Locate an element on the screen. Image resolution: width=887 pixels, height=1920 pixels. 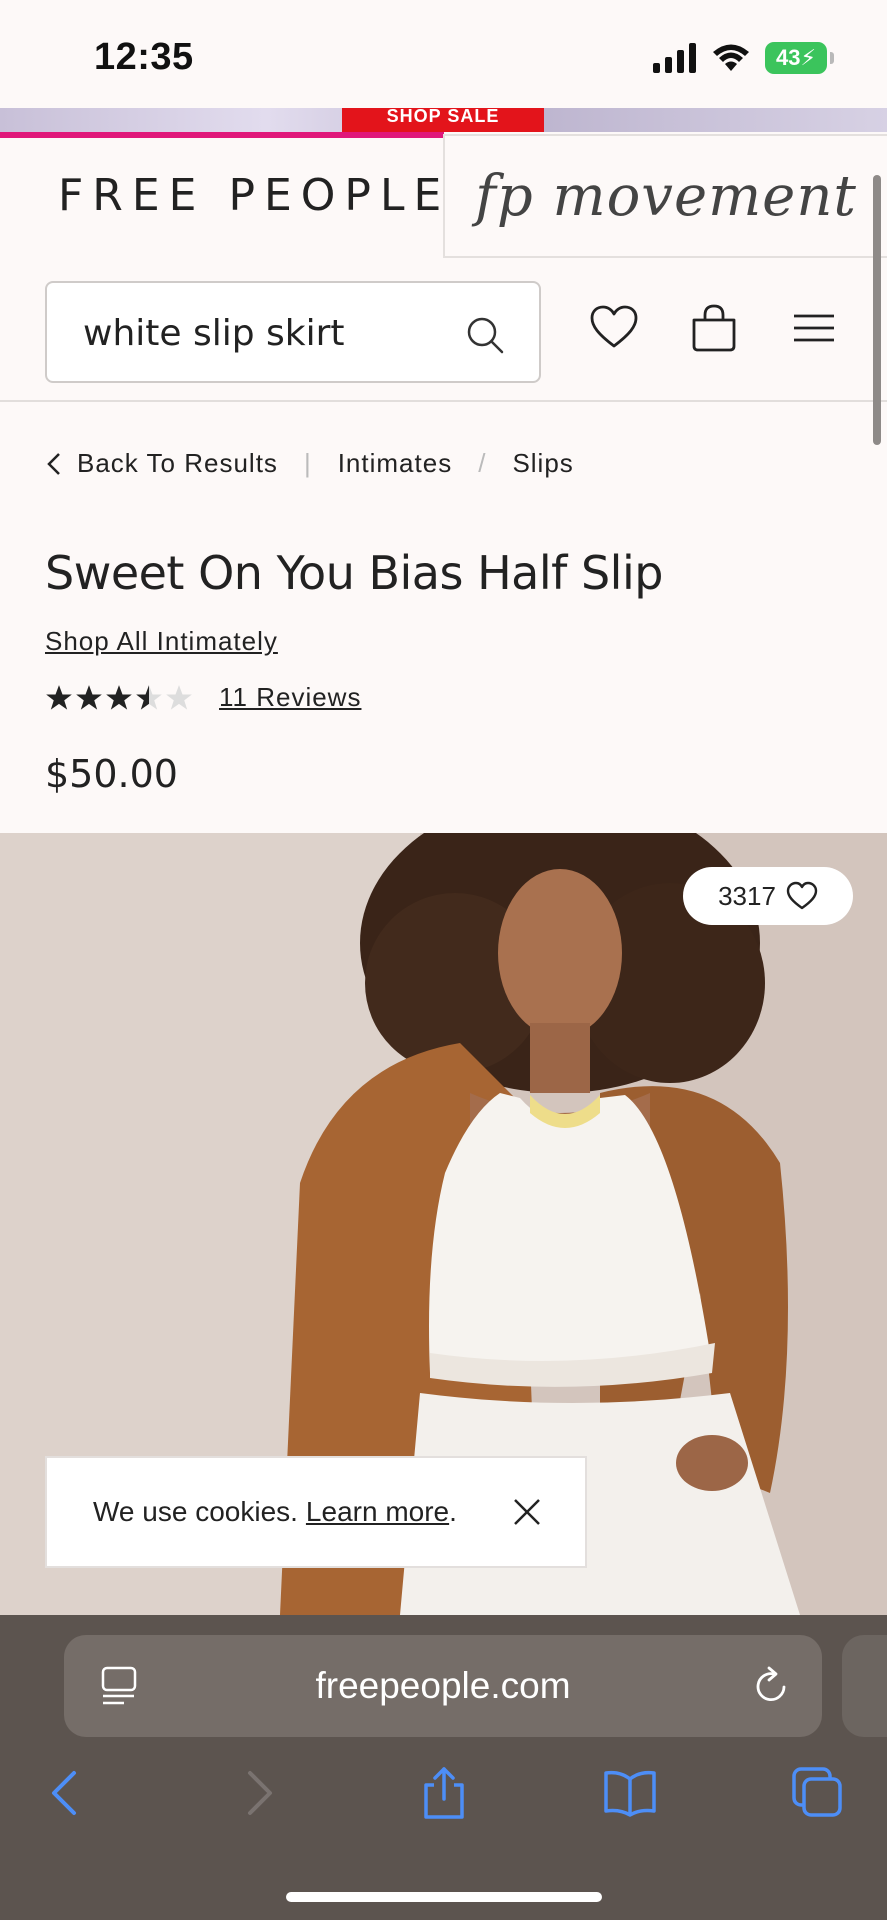
forward-arrow-icon is located at coordinates (258, 1793).